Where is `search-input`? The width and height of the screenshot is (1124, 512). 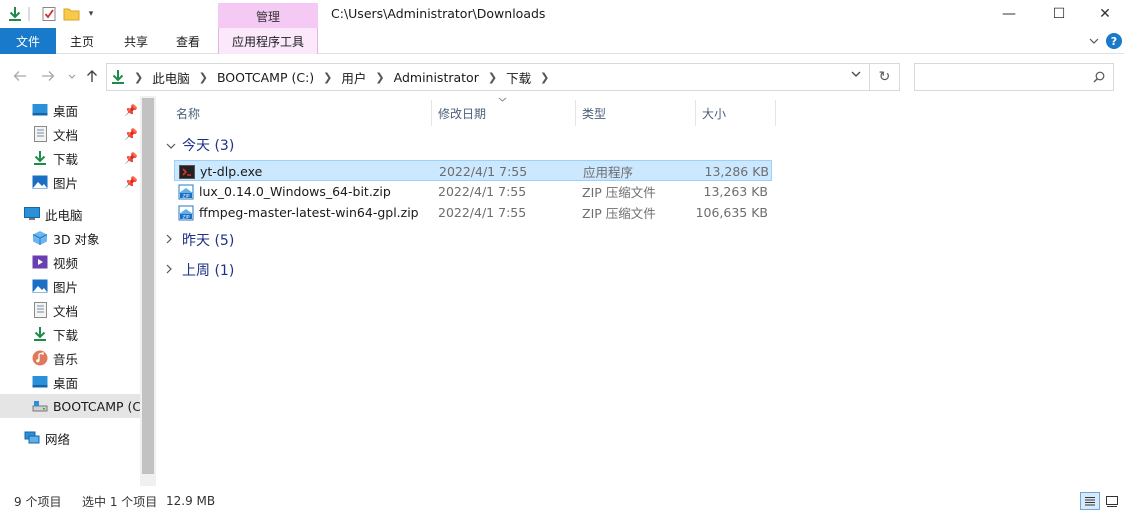 search-input is located at coordinates (1014, 77).